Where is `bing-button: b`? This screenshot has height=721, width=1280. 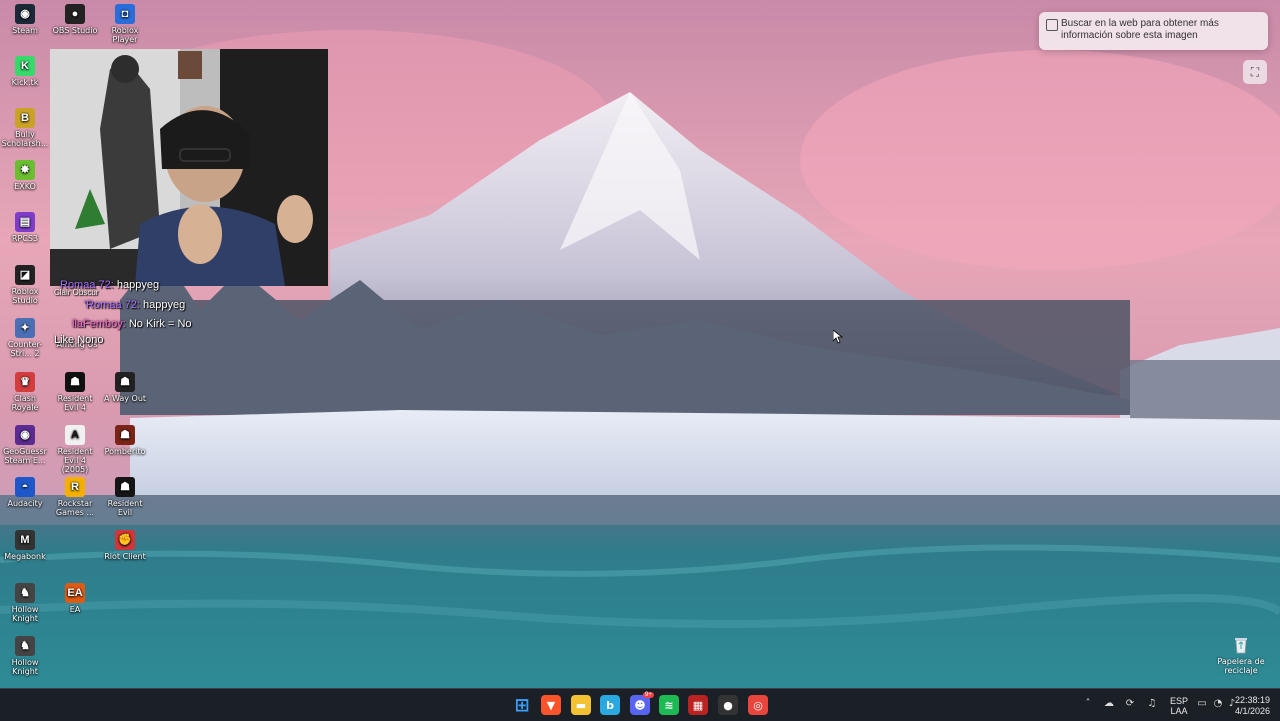 bing-button: b is located at coordinates (610, 705).